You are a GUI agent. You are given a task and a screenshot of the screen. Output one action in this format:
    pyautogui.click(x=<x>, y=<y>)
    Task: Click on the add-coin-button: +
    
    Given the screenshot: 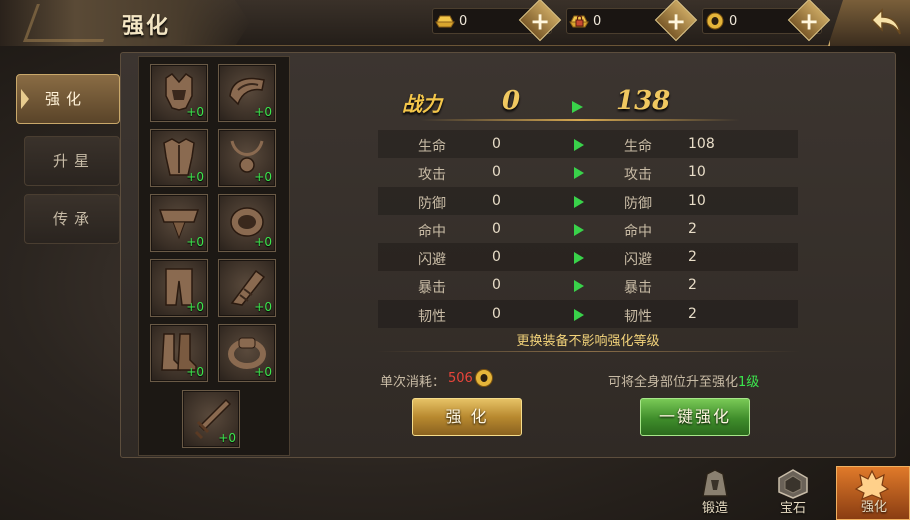 What is the action you would take?
    pyautogui.click(x=809, y=21)
    